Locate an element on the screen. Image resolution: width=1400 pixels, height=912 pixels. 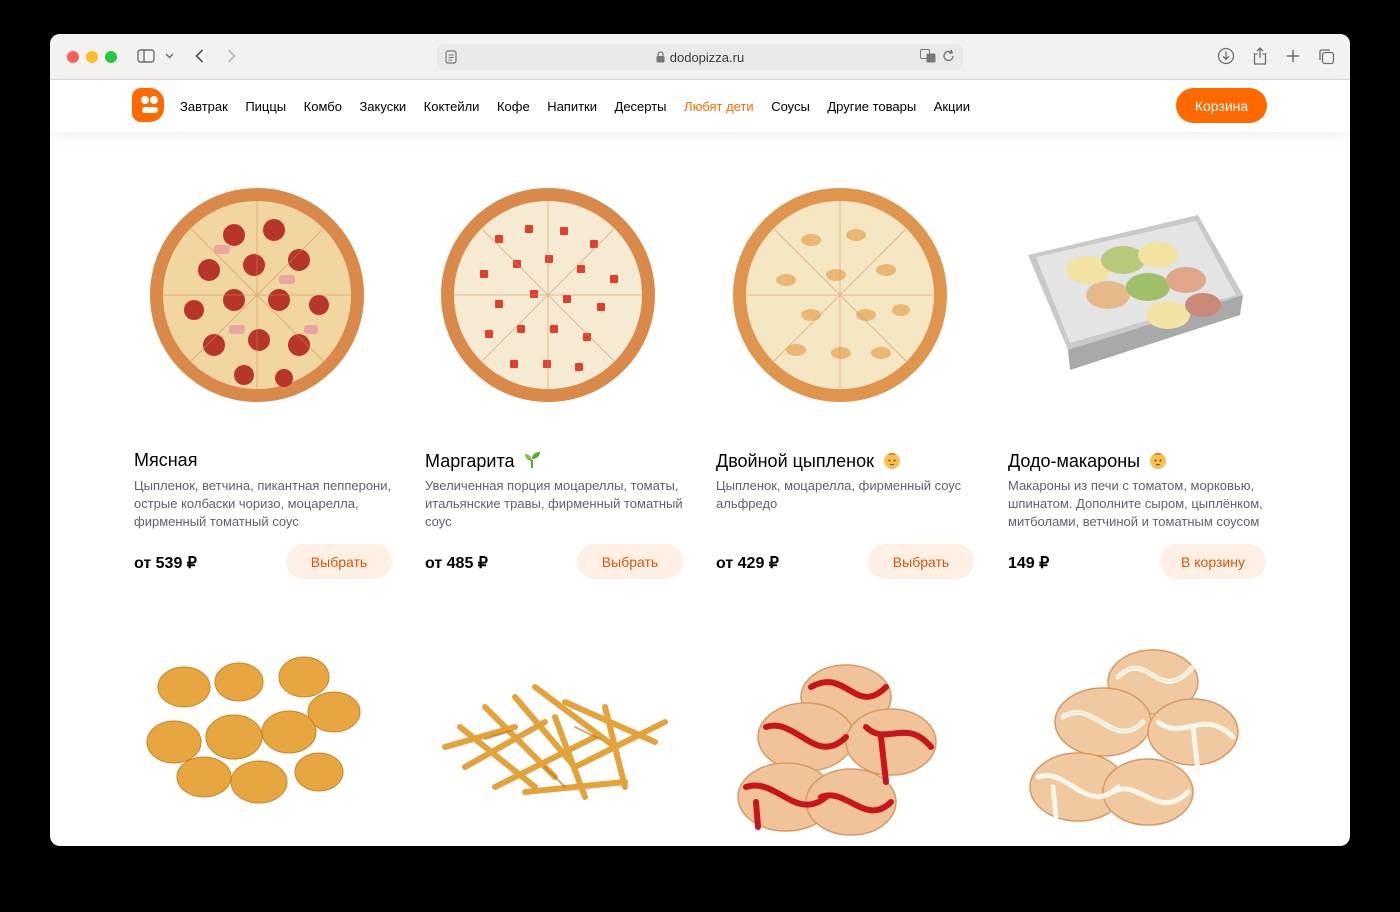
nav-item-coffee: Кофе is located at coordinates (513, 106).